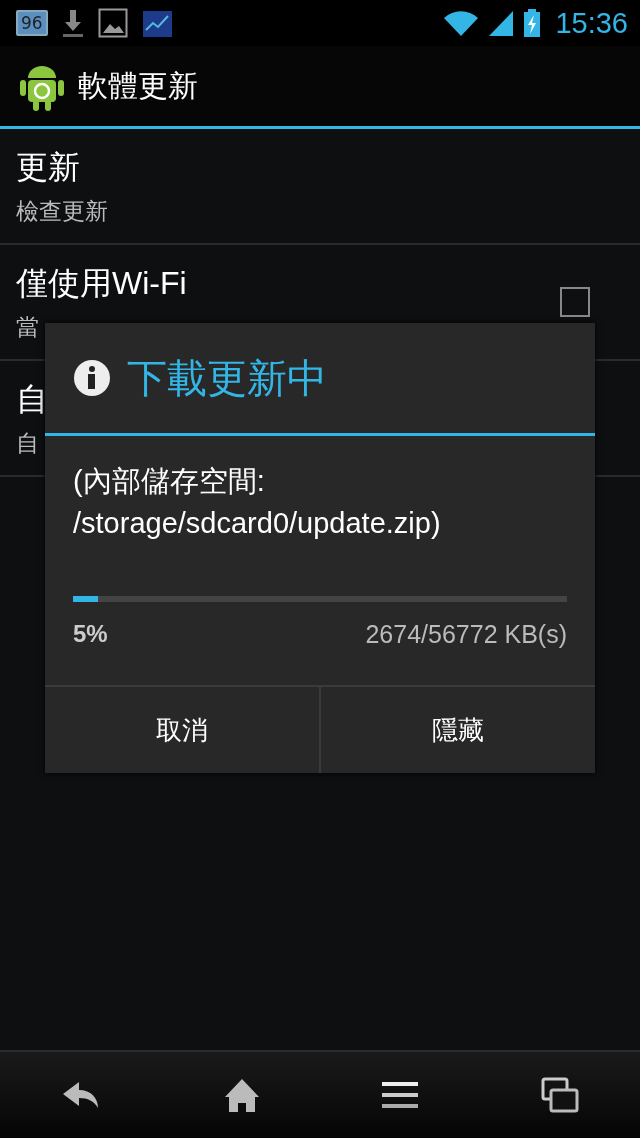 This screenshot has width=640, height=1138. I want to click on image-icon, so click(112, 23).